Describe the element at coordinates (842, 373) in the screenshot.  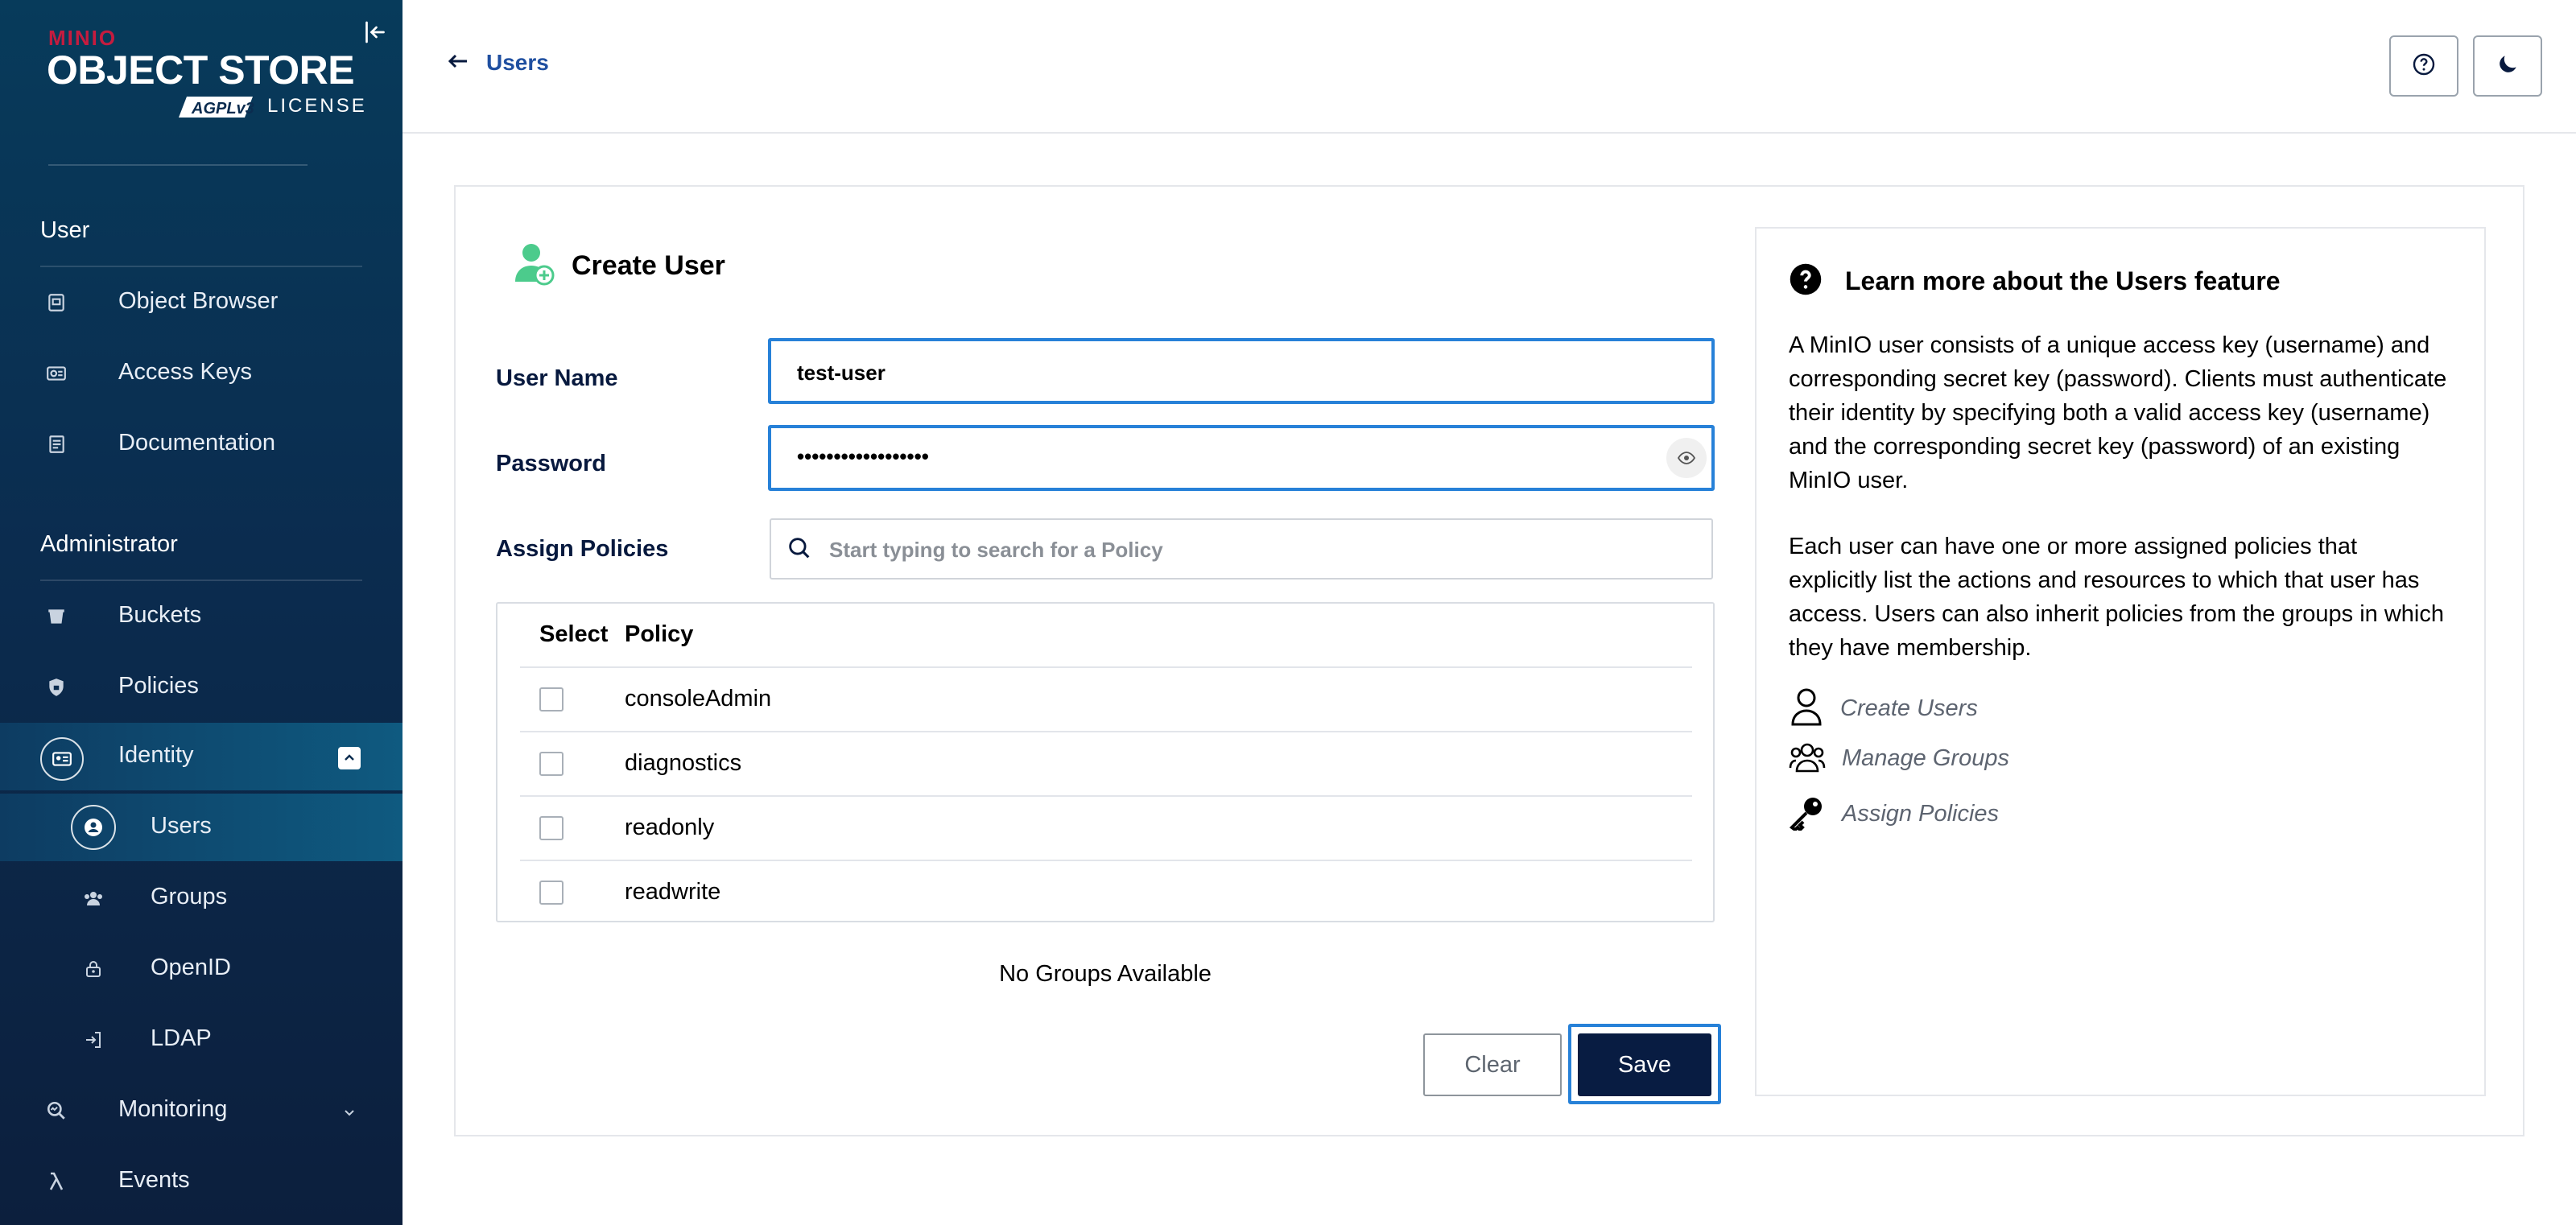
I see `username-value: test-user` at that location.